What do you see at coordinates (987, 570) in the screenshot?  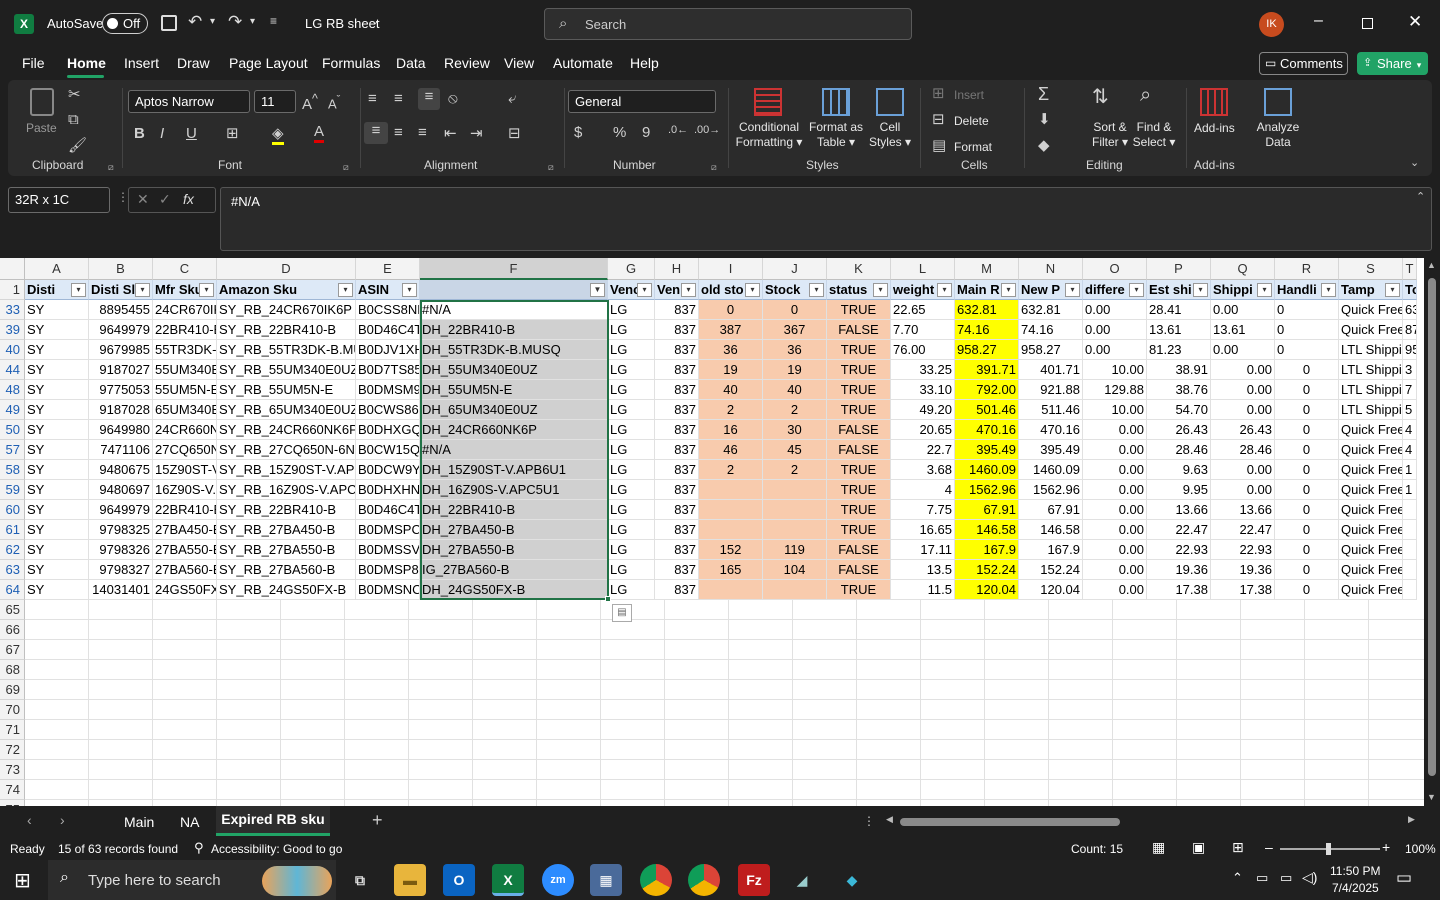 I see `table-cell: 152.24` at bounding box center [987, 570].